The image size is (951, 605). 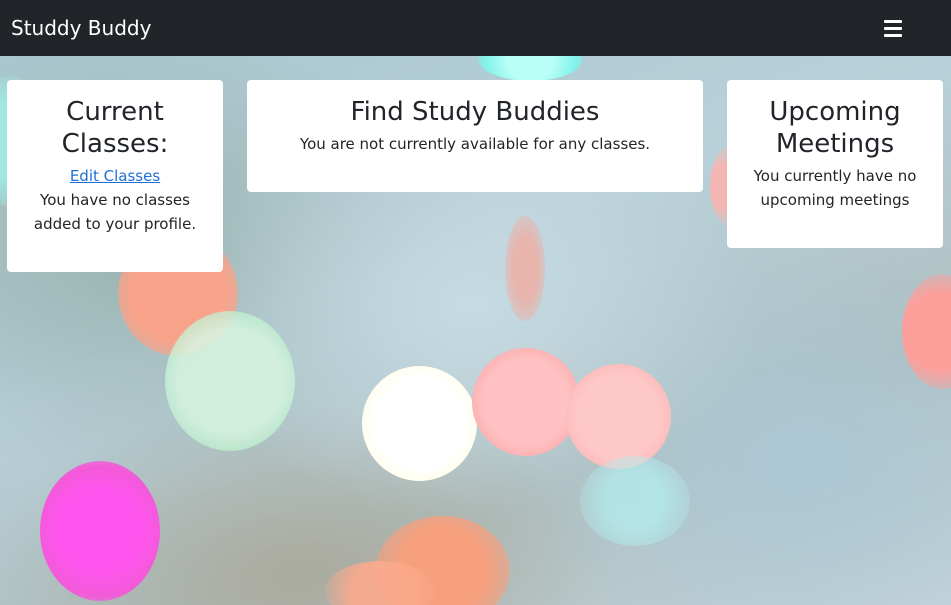 I want to click on no-meetings-message: You currently have no upcoming meetings, so click(x=835, y=188).